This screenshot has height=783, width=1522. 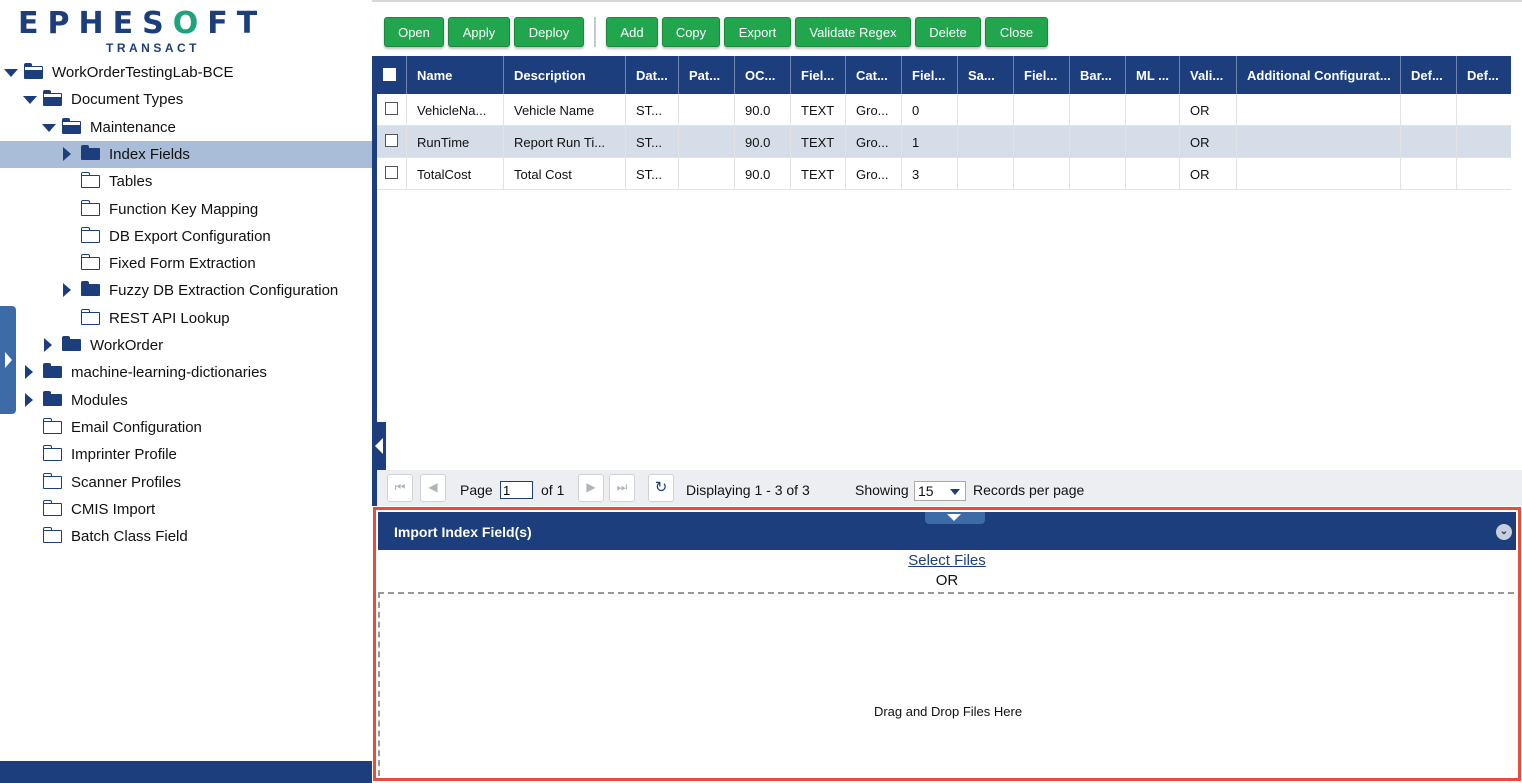 What do you see at coordinates (549, 32) in the screenshot?
I see `deploy-button: Deploy` at bounding box center [549, 32].